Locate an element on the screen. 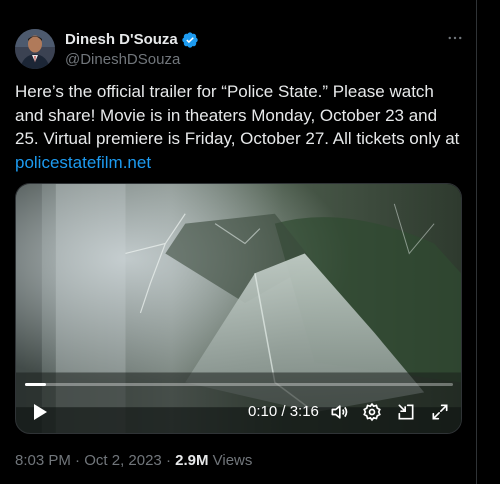 This screenshot has width=500, height=484. more-icon is located at coordinates (455, 38).